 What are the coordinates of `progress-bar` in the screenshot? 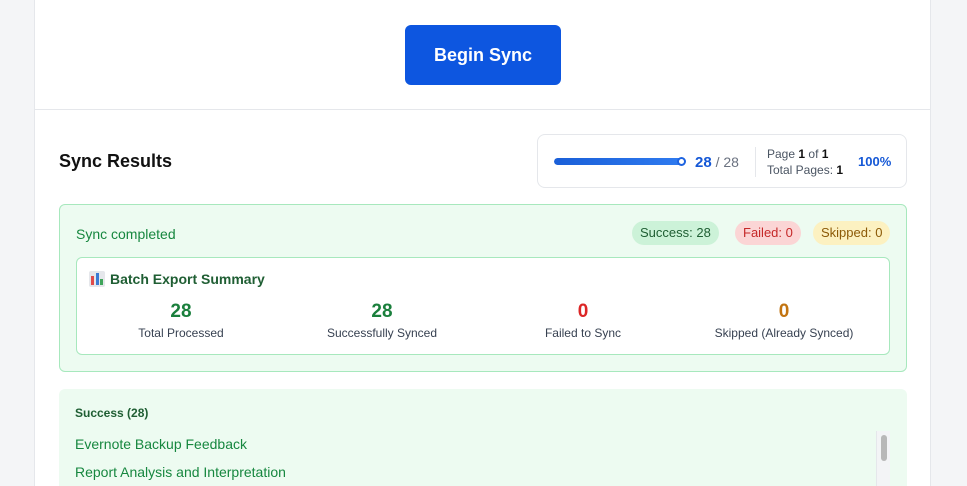 It's located at (619, 161).